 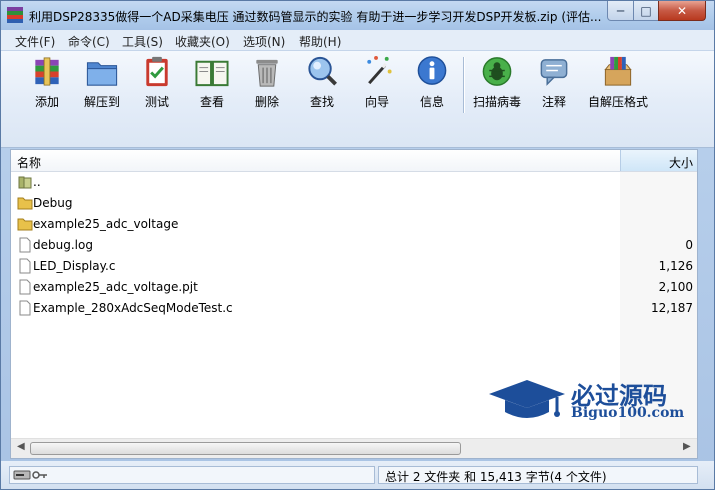 I want to click on magic-wand-icon, so click(x=379, y=70).